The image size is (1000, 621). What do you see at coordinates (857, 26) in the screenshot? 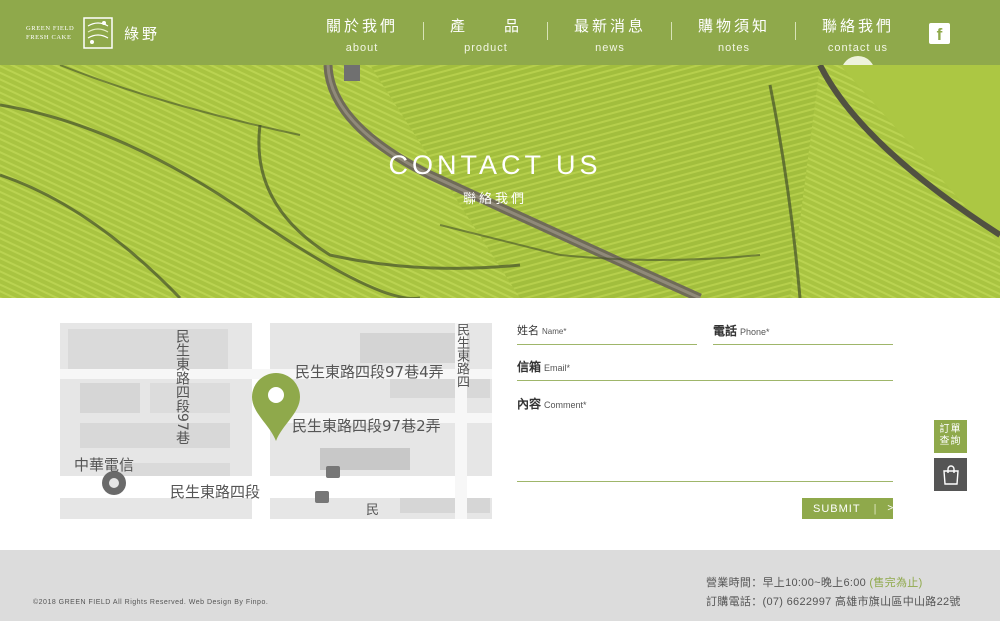
I see `nav-contact-cn: 聯絡我們` at bounding box center [857, 26].